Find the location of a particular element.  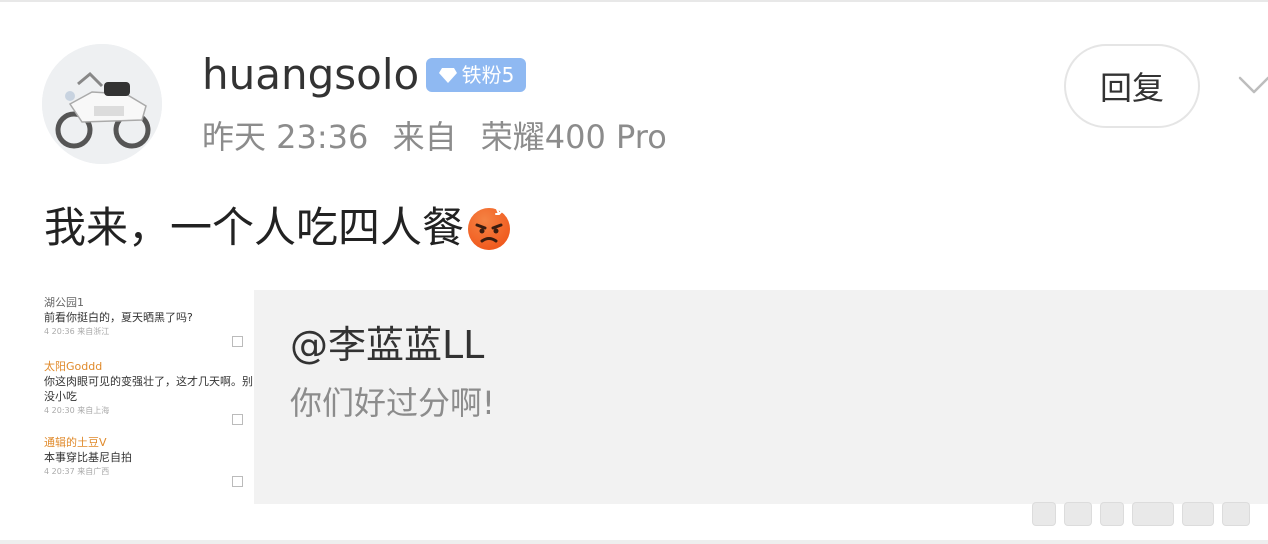

bottom-divider is located at coordinates (634, 542).